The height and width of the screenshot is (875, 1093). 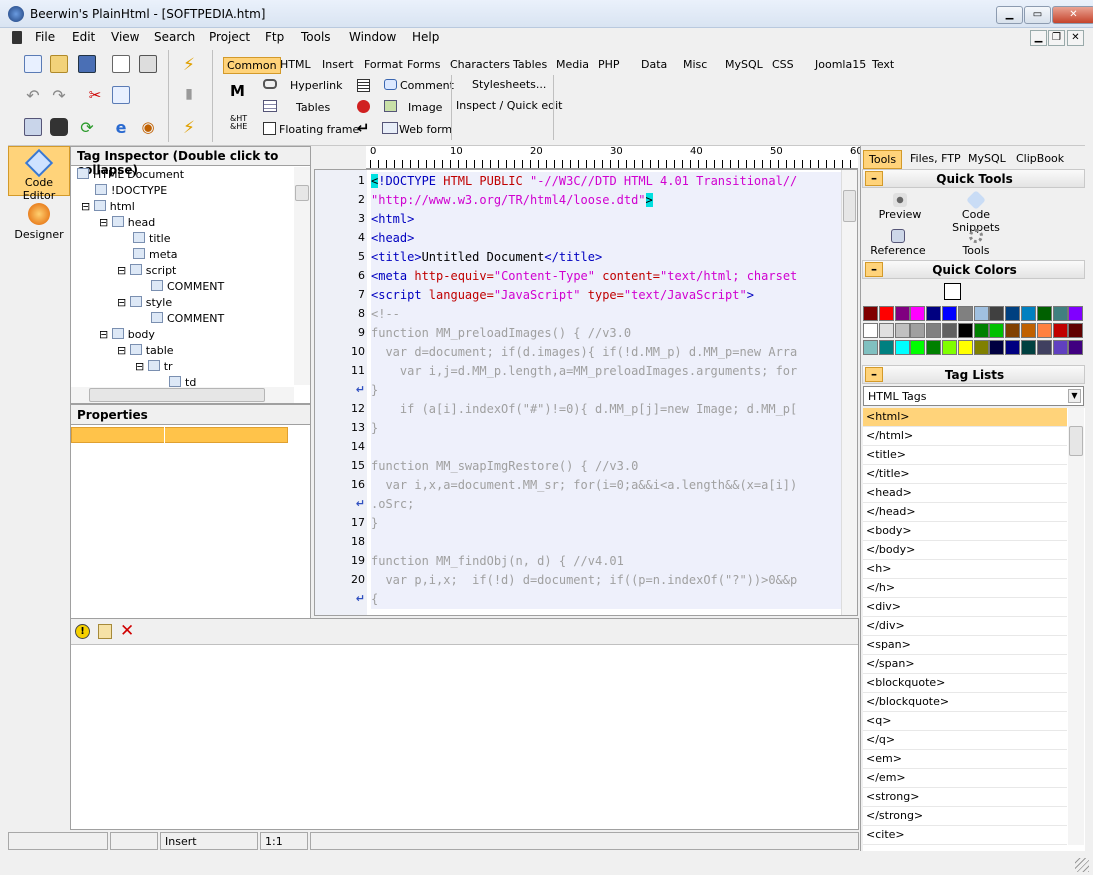 What do you see at coordinates (965, 702) in the screenshot?
I see `tag-list-item: </blockquote>` at bounding box center [965, 702].